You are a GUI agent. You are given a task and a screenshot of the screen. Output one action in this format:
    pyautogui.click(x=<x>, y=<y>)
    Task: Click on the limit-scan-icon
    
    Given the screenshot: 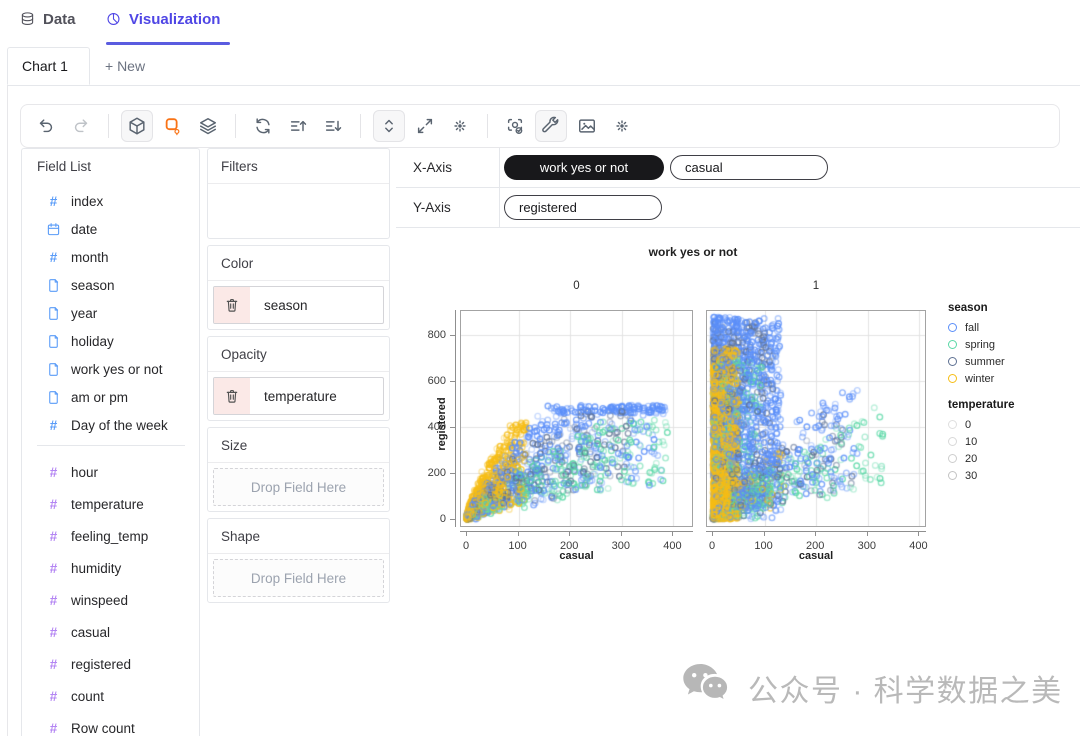 What is the action you would take?
    pyautogui.click(x=515, y=126)
    